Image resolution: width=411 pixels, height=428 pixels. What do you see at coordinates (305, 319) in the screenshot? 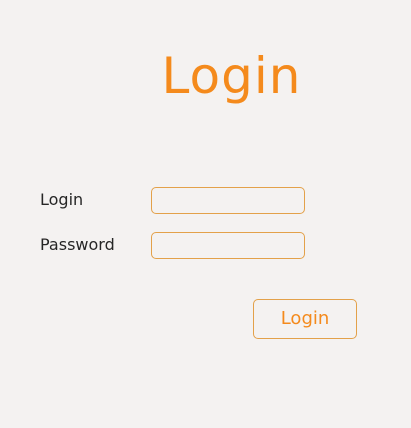
I see `login-button: Login` at bounding box center [305, 319].